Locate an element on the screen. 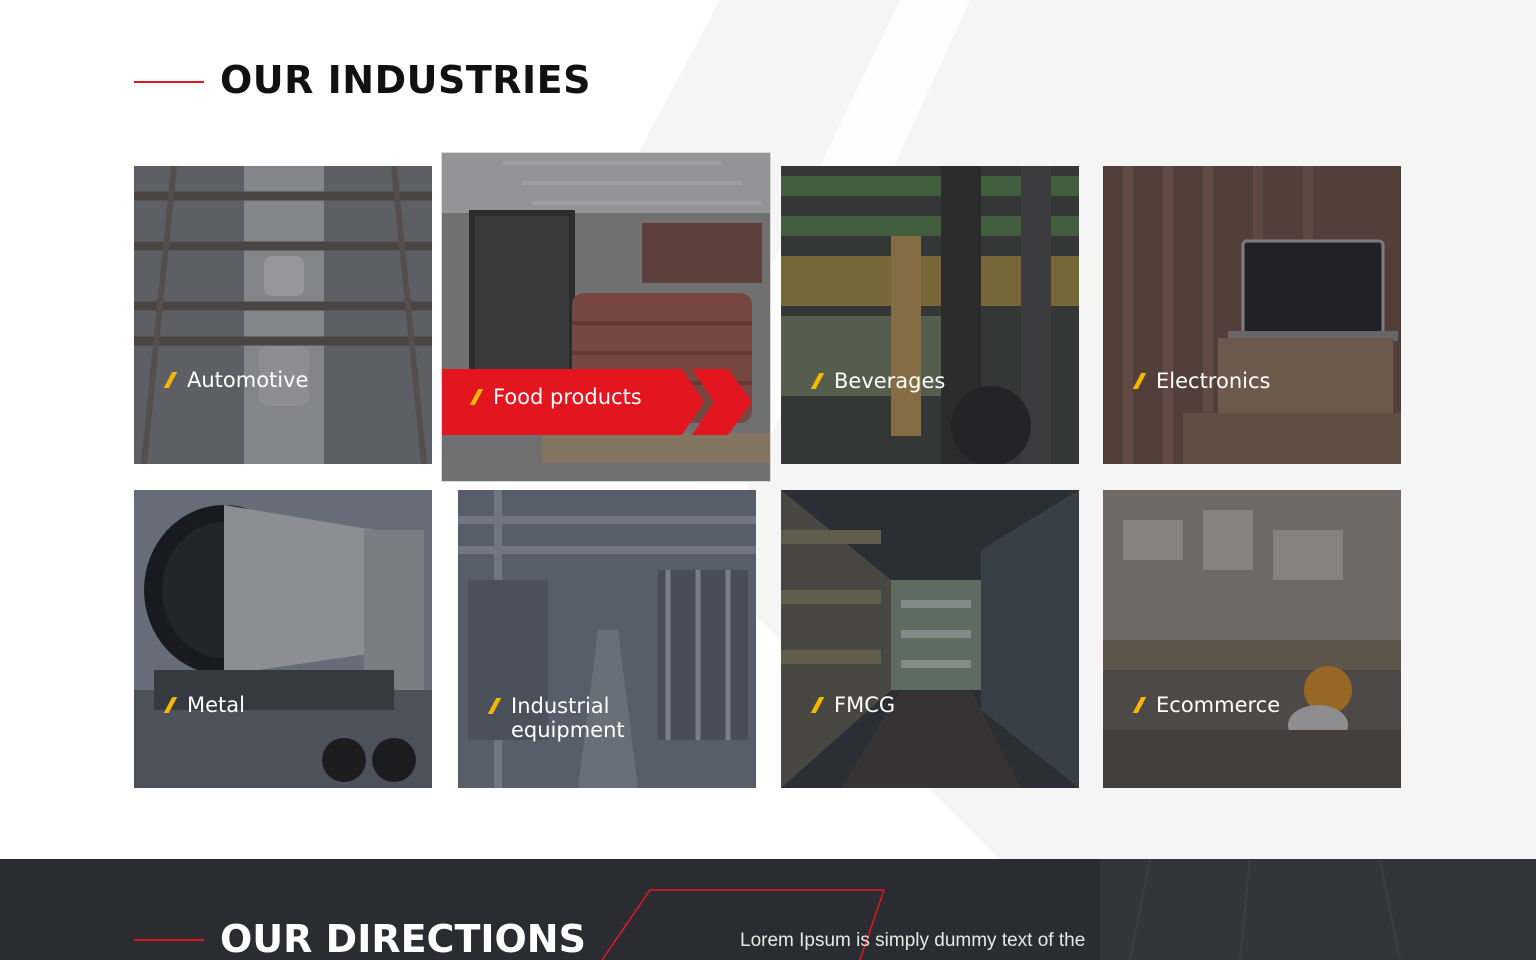 The width and height of the screenshot is (1536, 960). directions-heading: OUR DIRECTIONS is located at coordinates (360, 938).